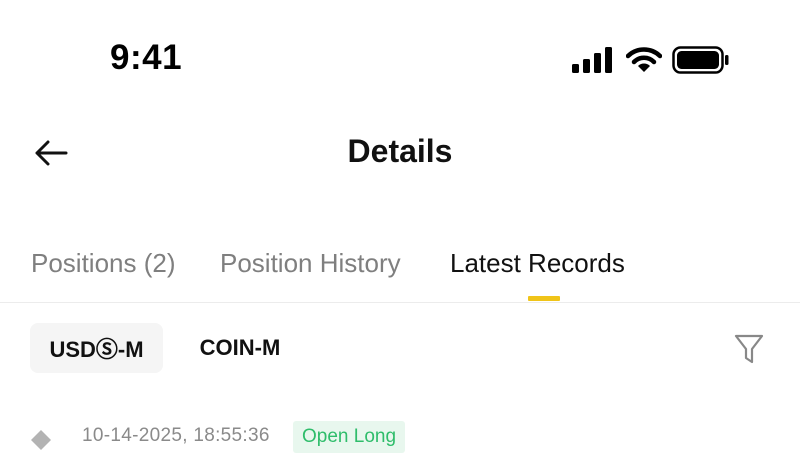 The image size is (800, 456). Describe the element at coordinates (537, 263) in the screenshot. I see `tab-latest-records: Latest Records` at that location.